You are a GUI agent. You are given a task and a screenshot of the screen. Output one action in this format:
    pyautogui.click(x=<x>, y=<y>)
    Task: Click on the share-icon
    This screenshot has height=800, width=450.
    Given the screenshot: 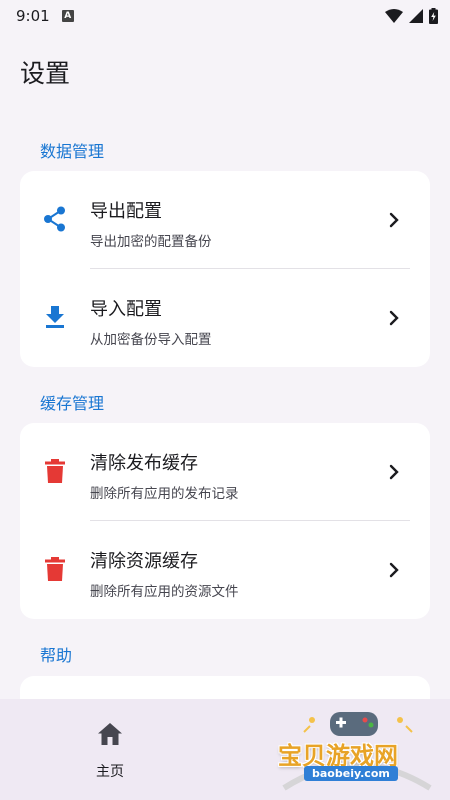 What is the action you would take?
    pyautogui.click(x=55, y=219)
    